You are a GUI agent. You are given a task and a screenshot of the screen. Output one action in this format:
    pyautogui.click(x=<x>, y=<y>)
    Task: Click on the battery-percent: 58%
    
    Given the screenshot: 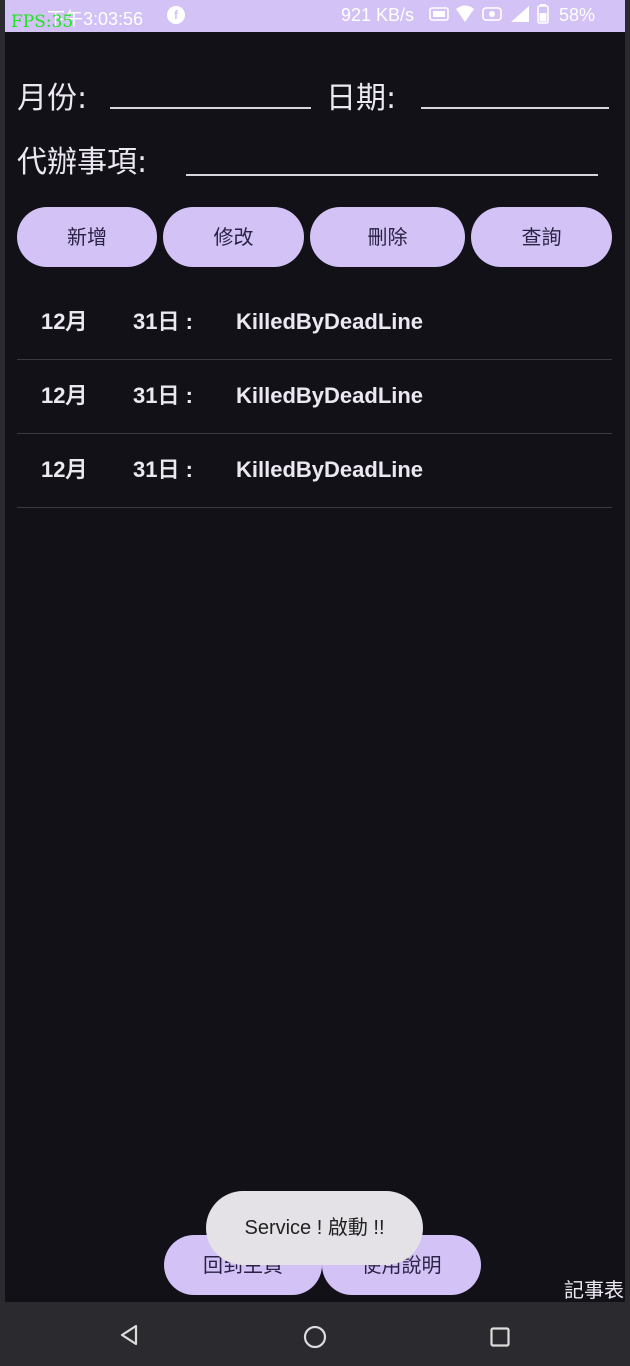 What is the action you would take?
    pyautogui.click(x=577, y=15)
    